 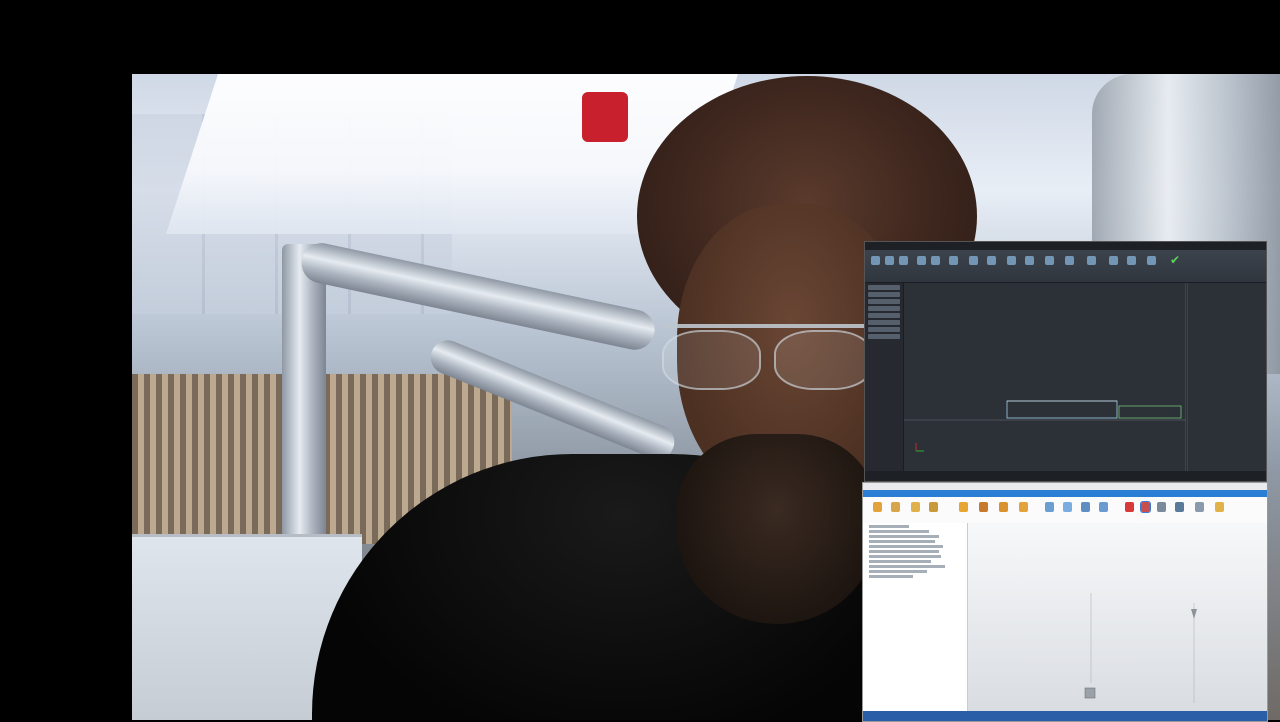 I want to click on red-socket, so click(x=605, y=117).